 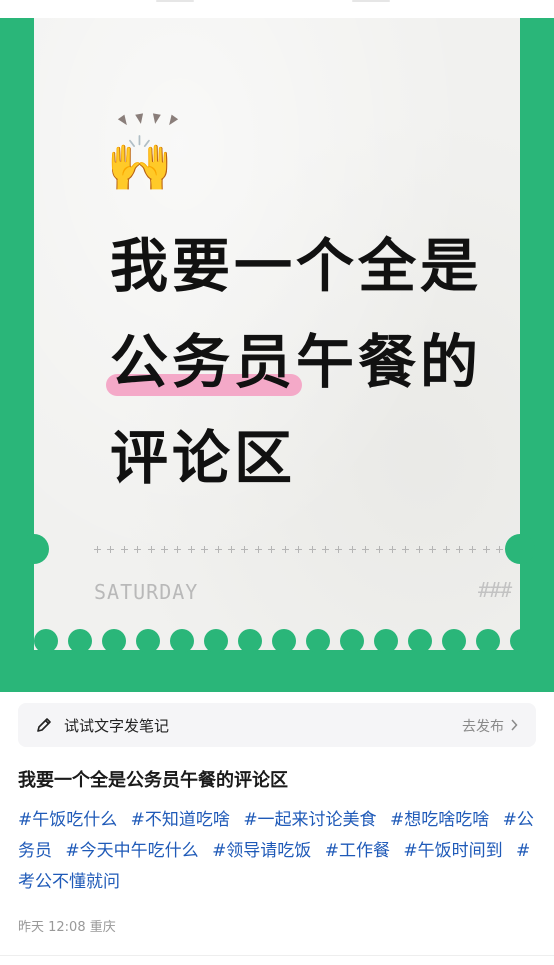 What do you see at coordinates (67, 820) in the screenshot?
I see `hashtag-link: #午饭吃什么` at bounding box center [67, 820].